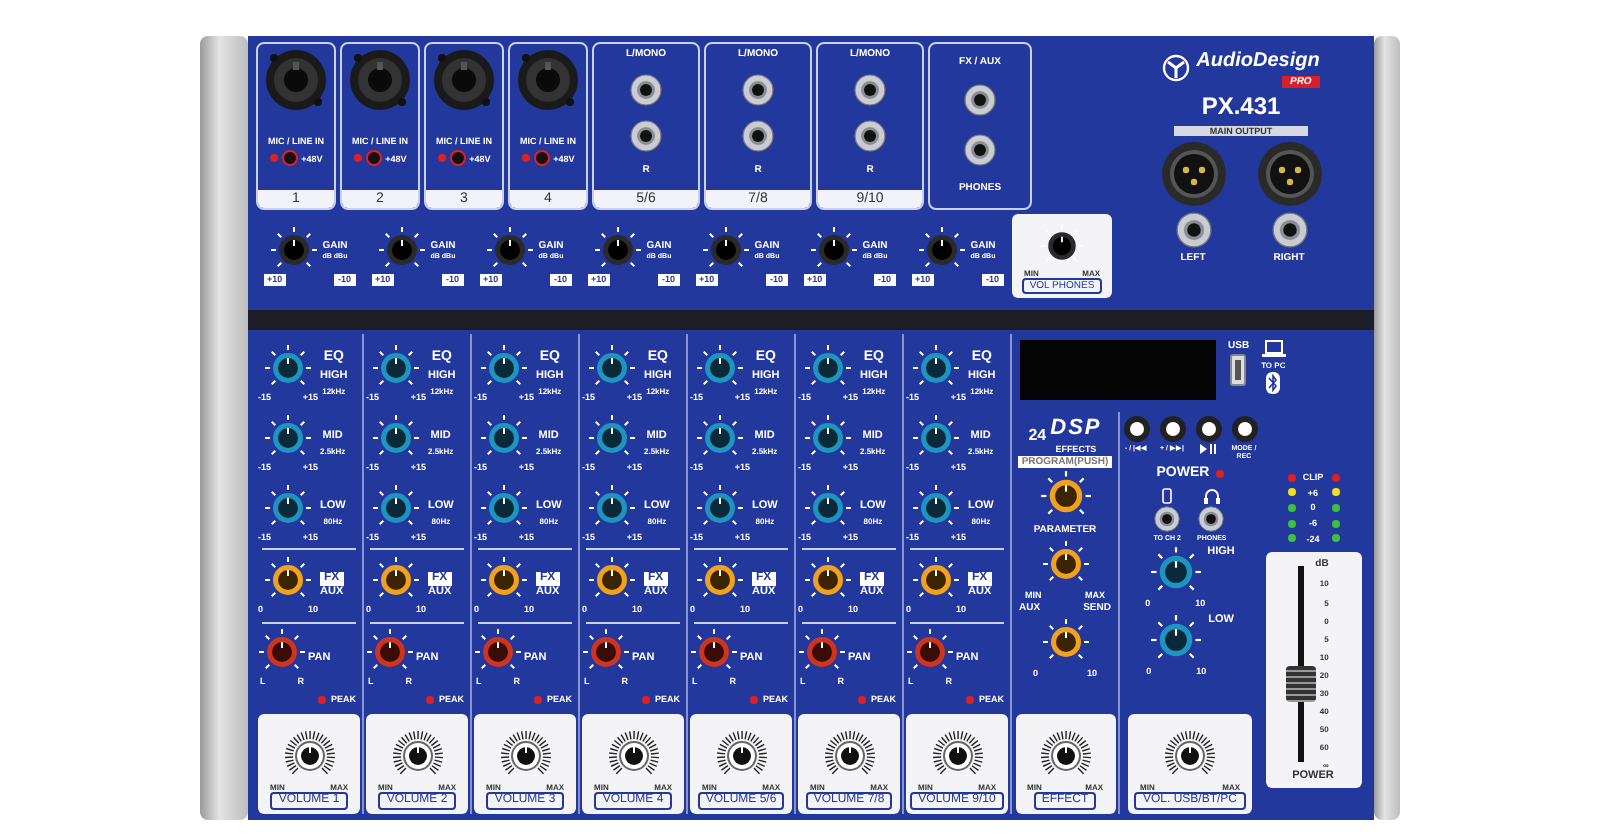 The height and width of the screenshot is (840, 1600). What do you see at coordinates (1167, 495) in the screenshot?
I see `phone-icon` at bounding box center [1167, 495].